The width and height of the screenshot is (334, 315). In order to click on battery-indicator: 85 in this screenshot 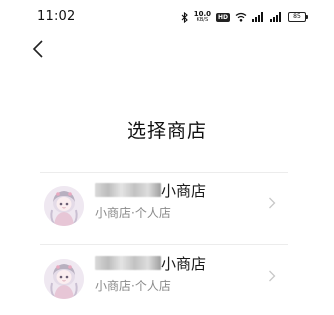, I will do `click(298, 17)`.